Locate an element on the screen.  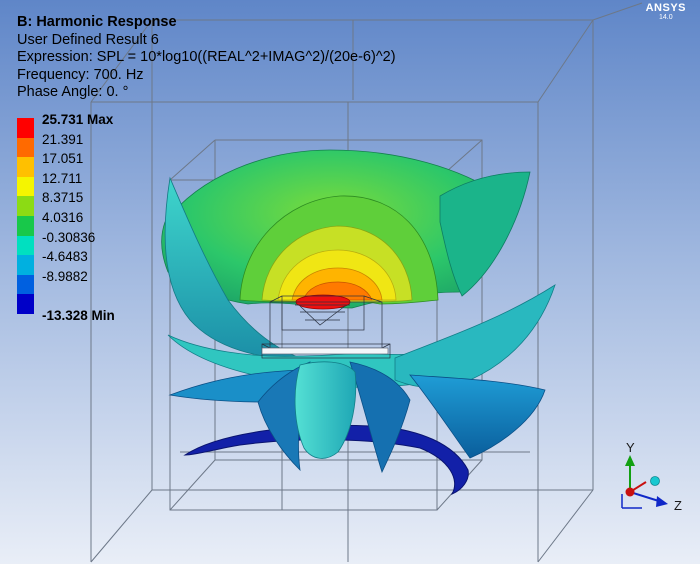
triad-origin is located at coordinates (630, 492).